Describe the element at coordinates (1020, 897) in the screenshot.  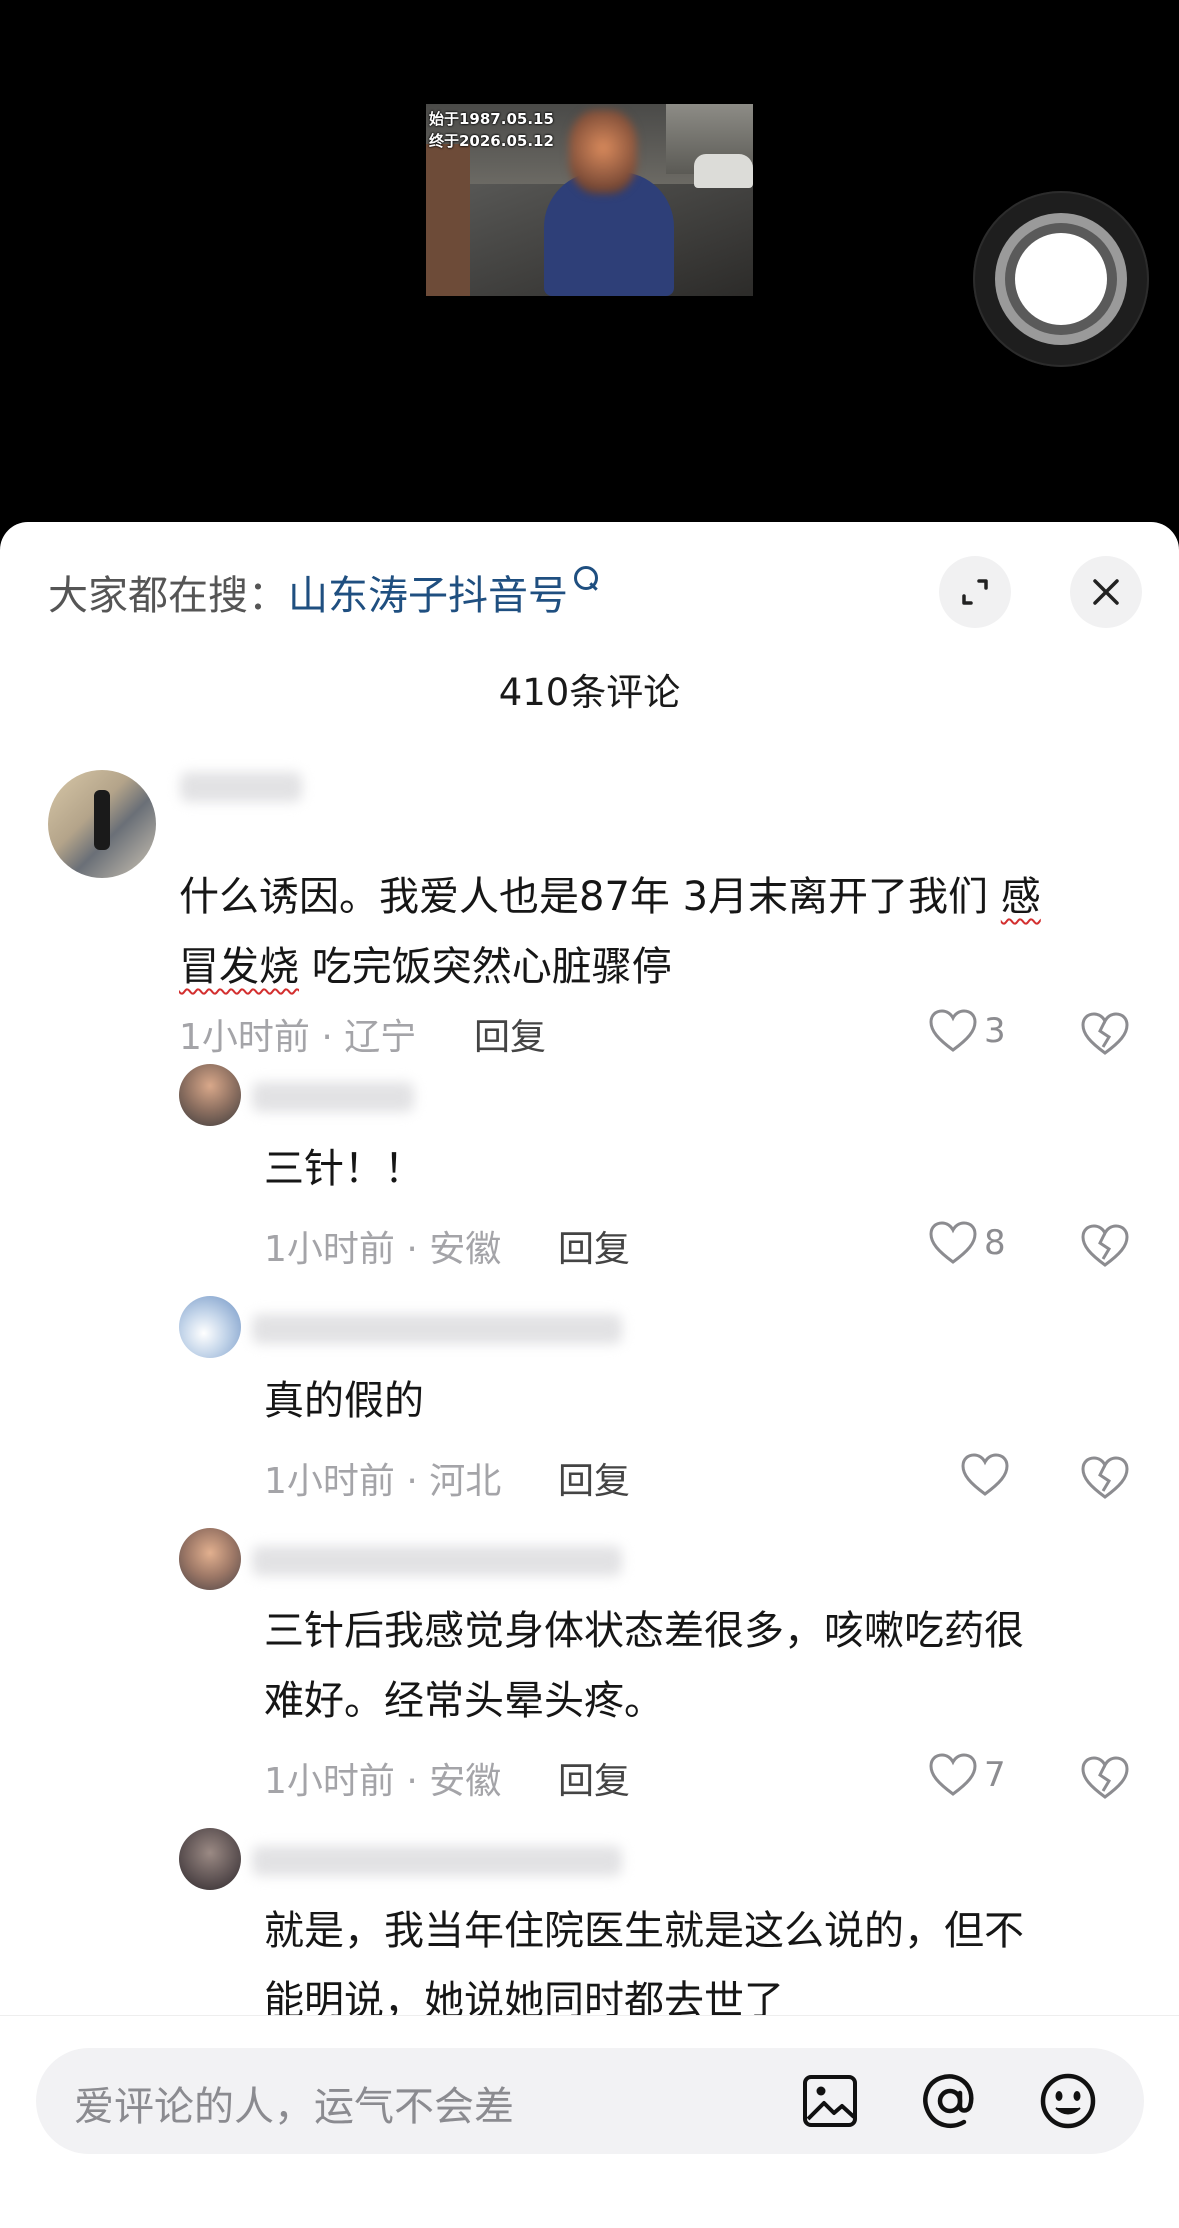
I see `spellcheck-word: 感` at that location.